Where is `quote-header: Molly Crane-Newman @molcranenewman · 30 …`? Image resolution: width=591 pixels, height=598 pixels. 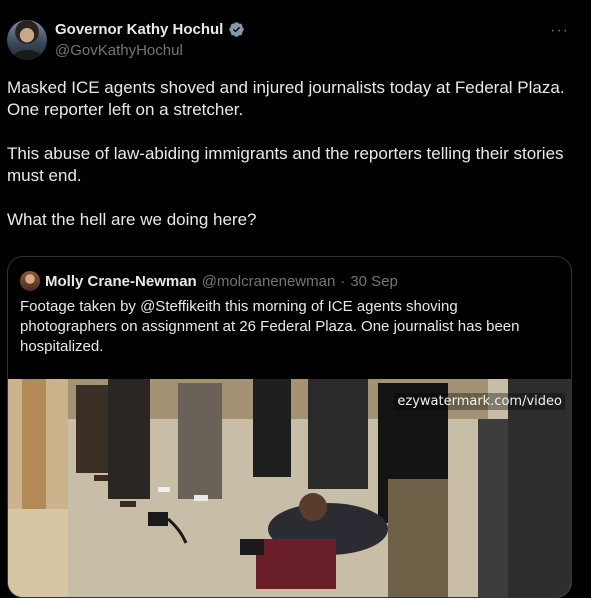 quote-header: Molly Crane-Newman @molcranenewman · 30 … is located at coordinates (209, 281).